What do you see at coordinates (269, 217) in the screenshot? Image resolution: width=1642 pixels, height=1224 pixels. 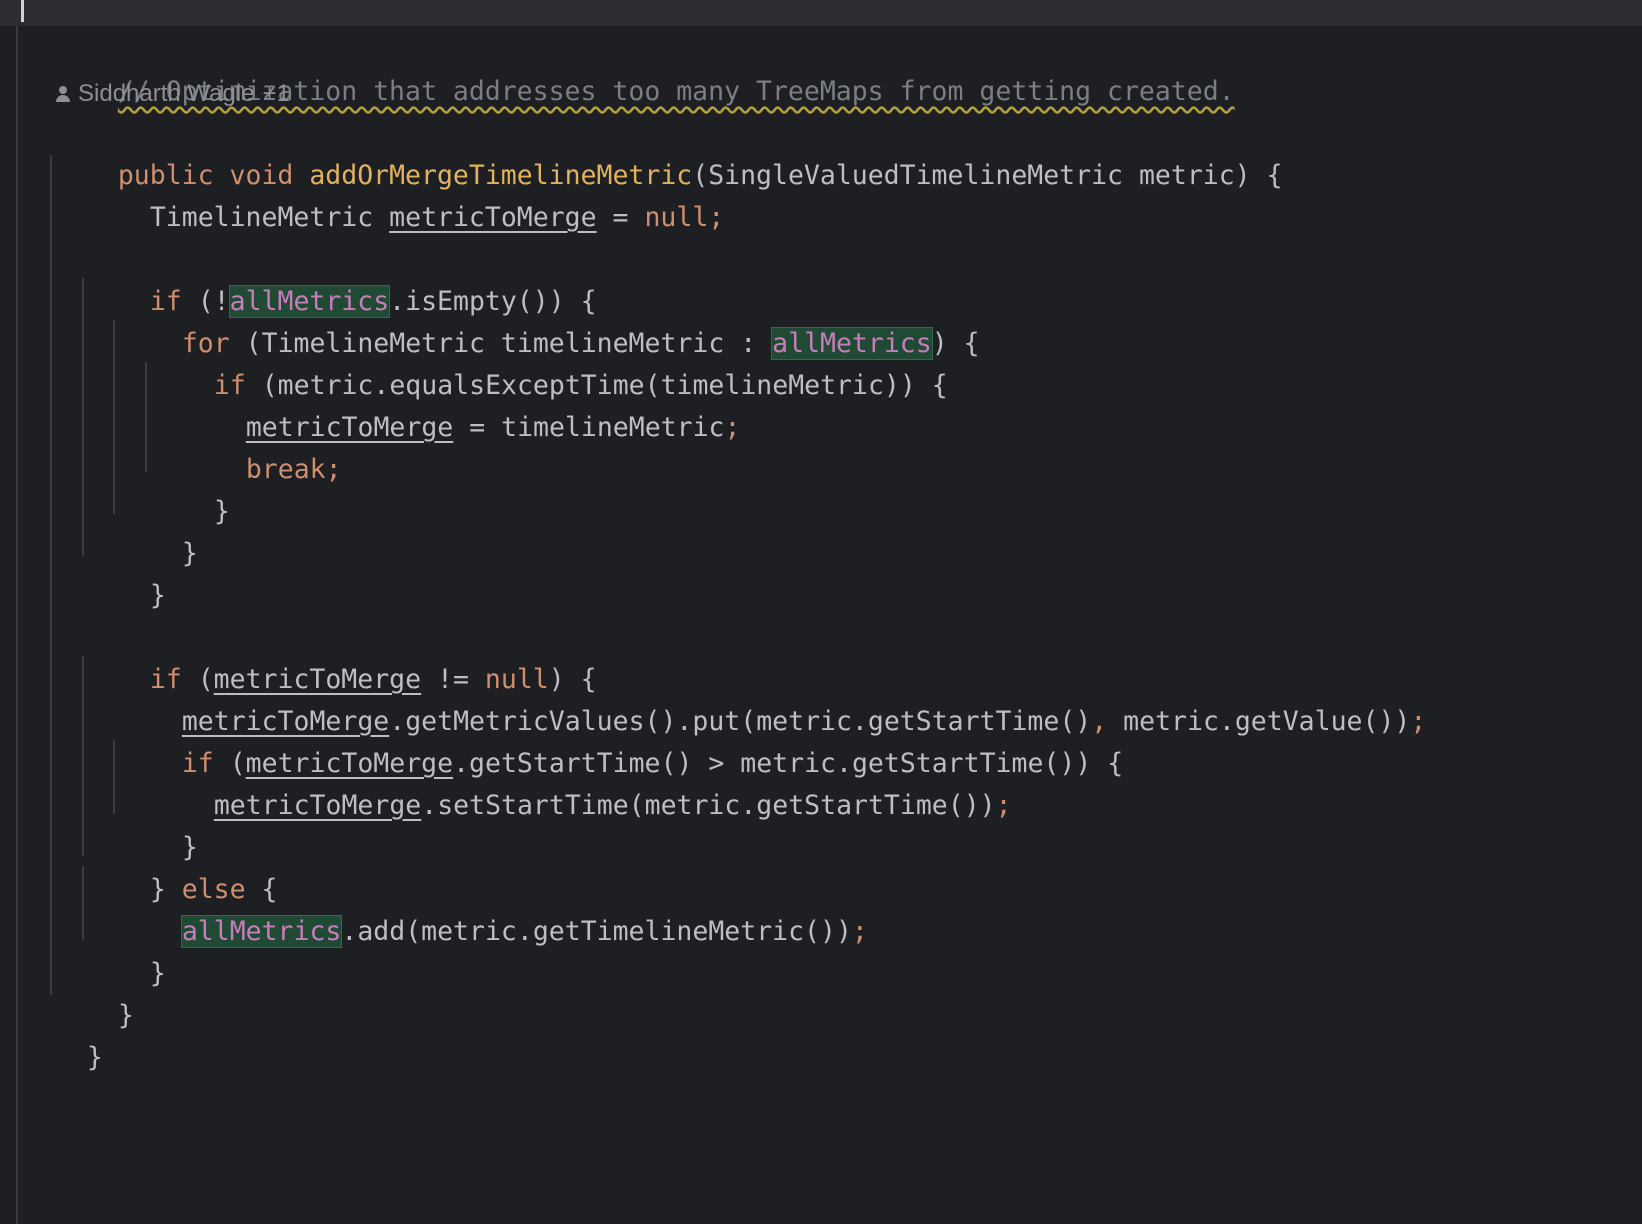 I see `type-name: TimelineMetric` at bounding box center [269, 217].